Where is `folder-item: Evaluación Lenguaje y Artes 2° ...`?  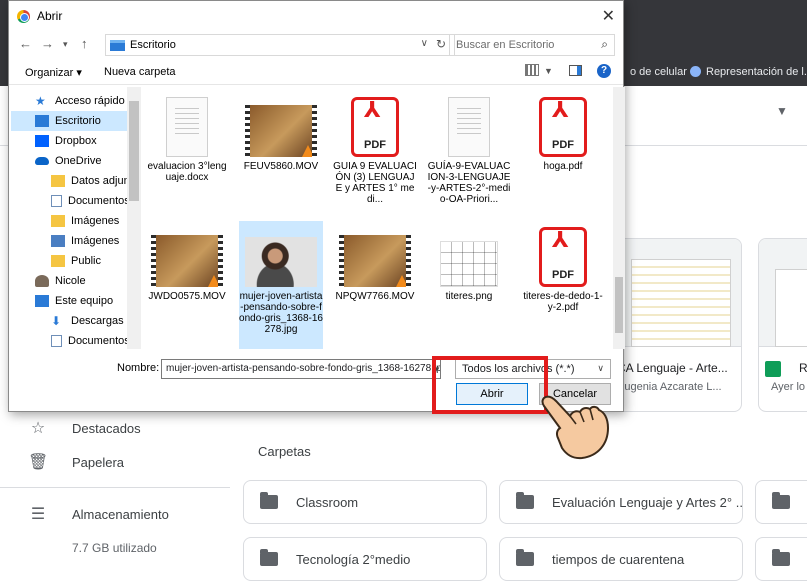 folder-item: Evaluación Lenguaje y Artes 2° ... is located at coordinates (621, 502).